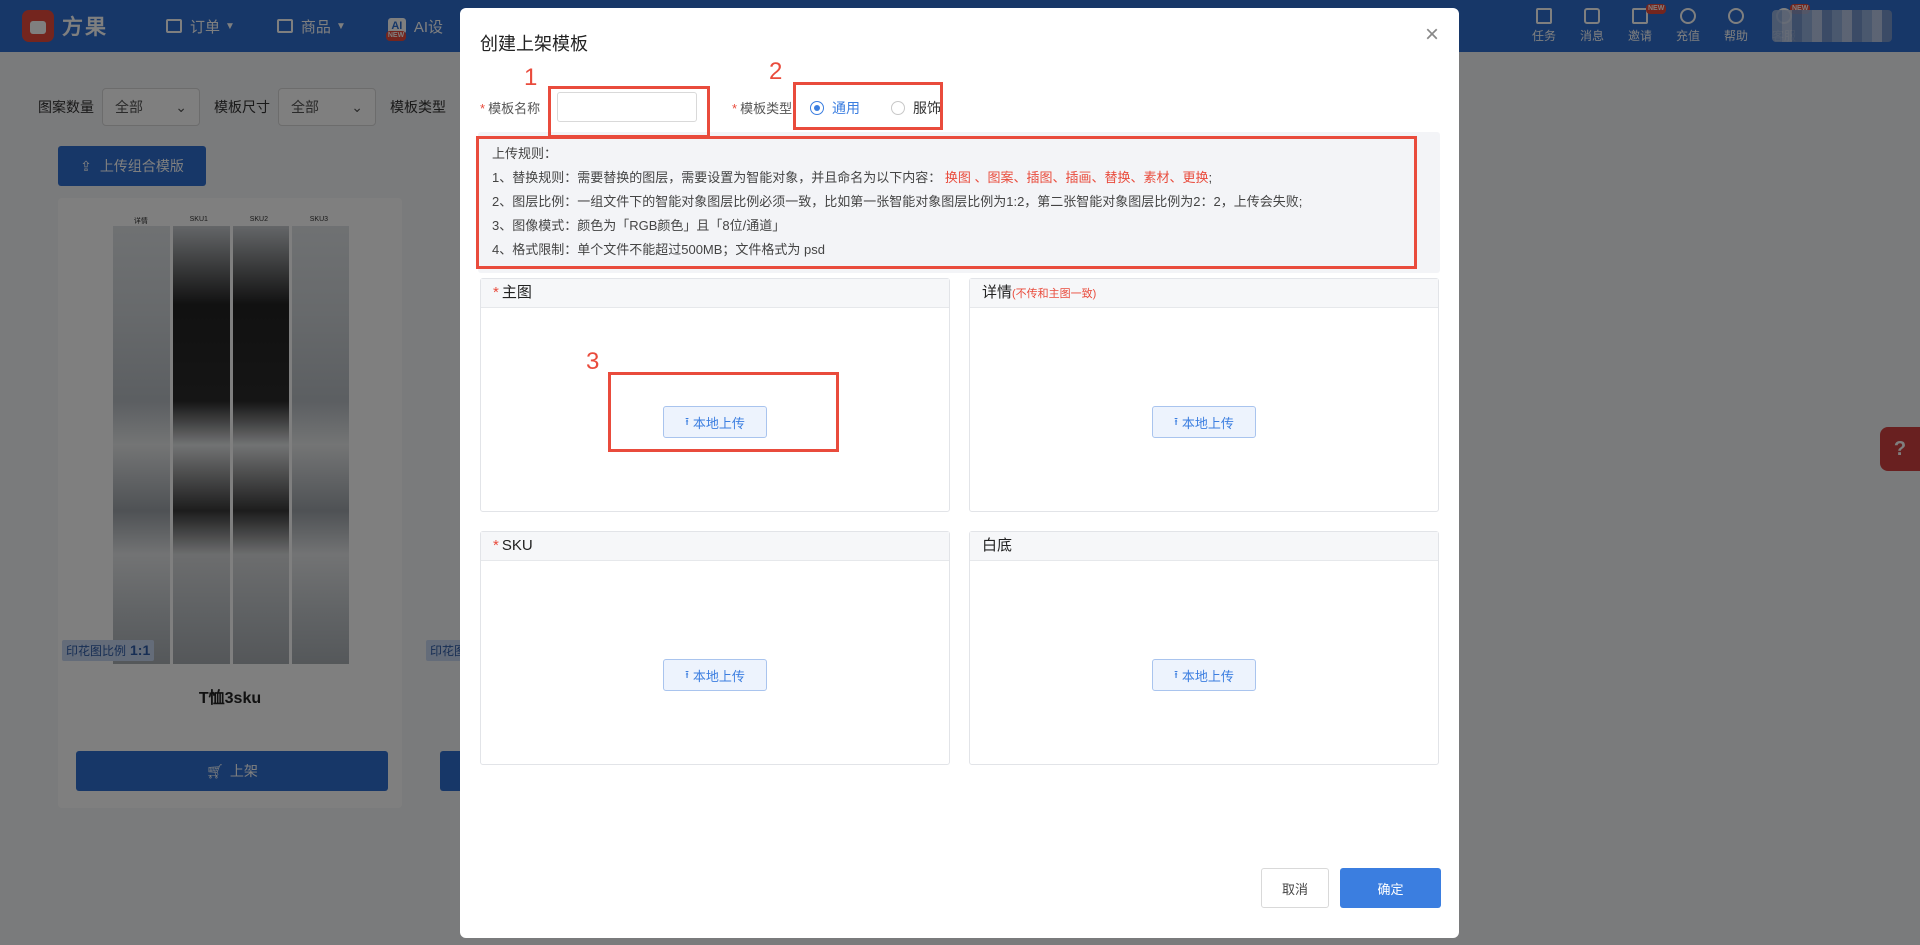  Describe the element at coordinates (946, 202) in the screenshot. I see `annotation-box-rules` at that location.